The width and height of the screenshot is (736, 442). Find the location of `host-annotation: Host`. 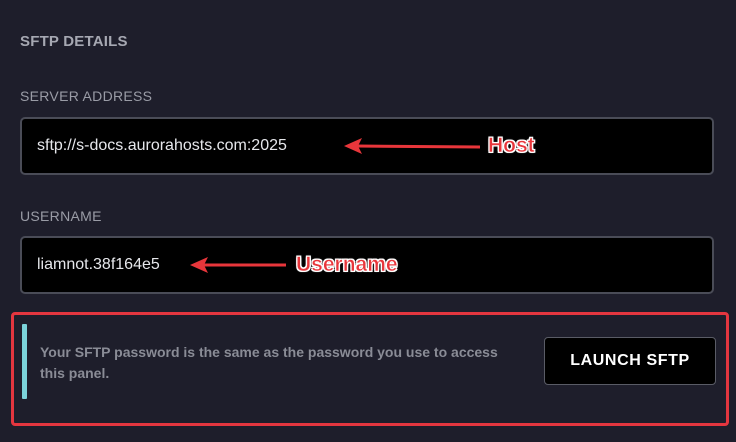

host-annotation: Host is located at coordinates (438, 146).